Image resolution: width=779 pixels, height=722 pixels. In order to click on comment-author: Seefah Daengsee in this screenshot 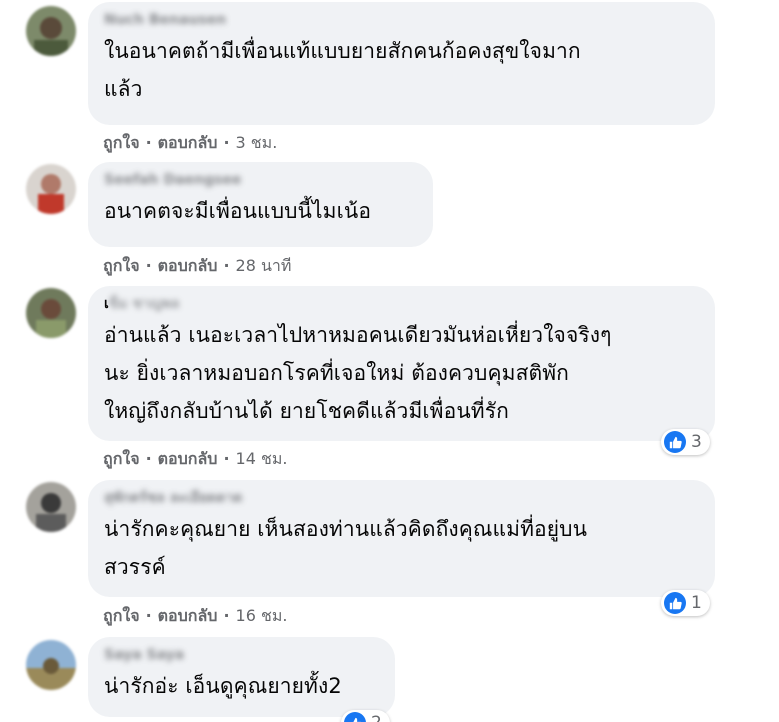, I will do `click(260, 180)`.